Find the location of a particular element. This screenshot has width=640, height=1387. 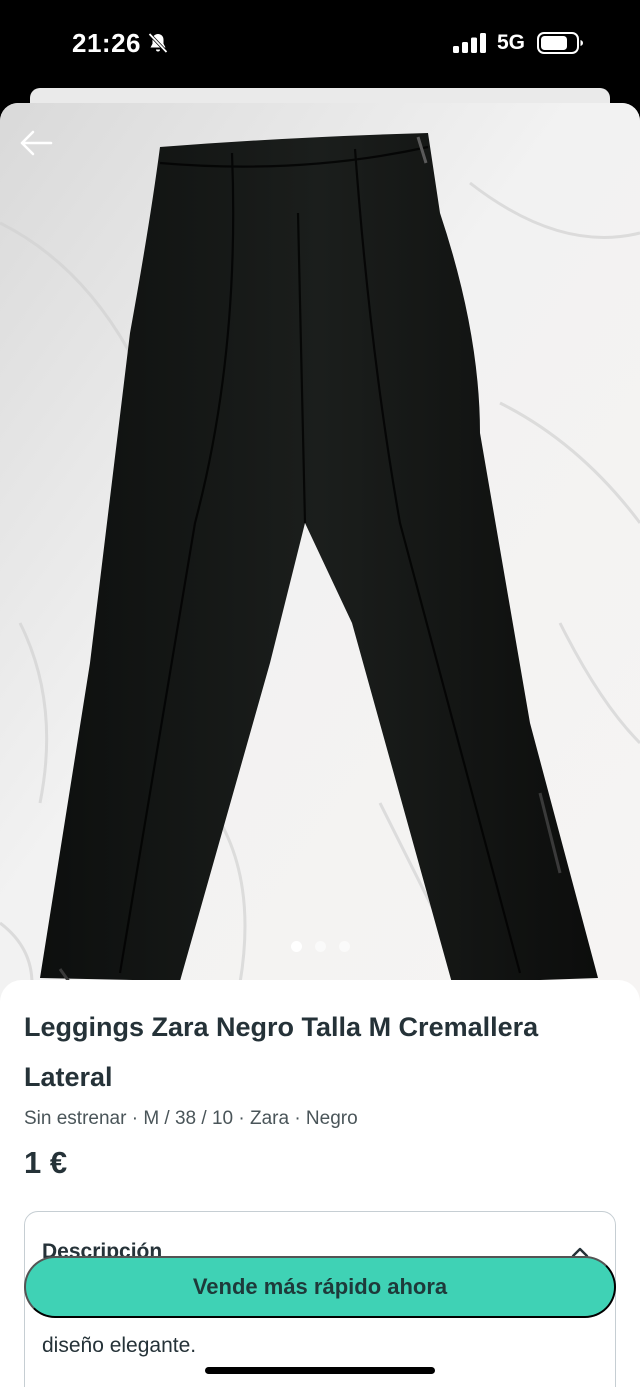

network-label: 5G is located at coordinates (511, 42).